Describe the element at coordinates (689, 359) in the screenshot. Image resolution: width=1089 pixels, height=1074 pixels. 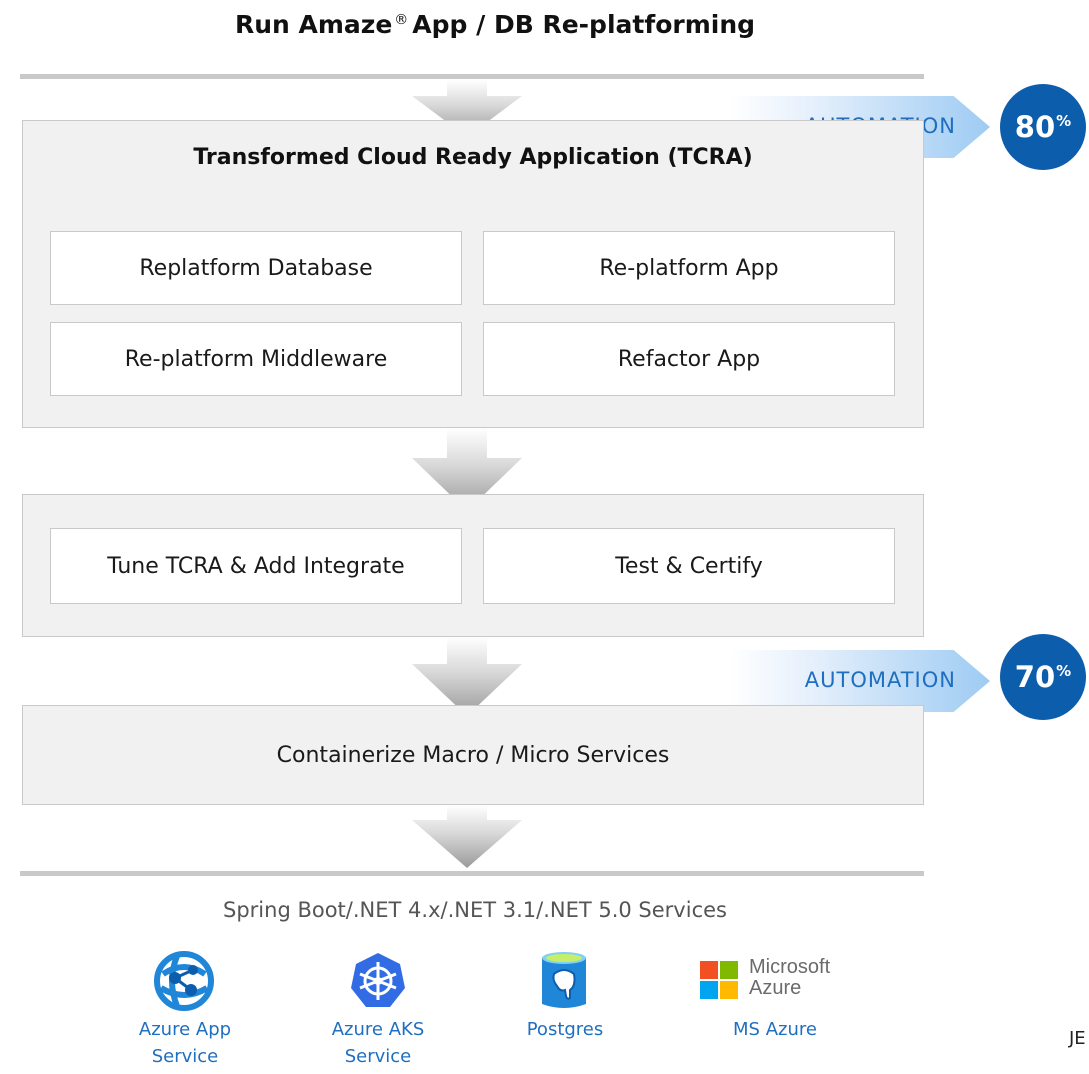
I see `refactor-app-box: Refactor App` at that location.